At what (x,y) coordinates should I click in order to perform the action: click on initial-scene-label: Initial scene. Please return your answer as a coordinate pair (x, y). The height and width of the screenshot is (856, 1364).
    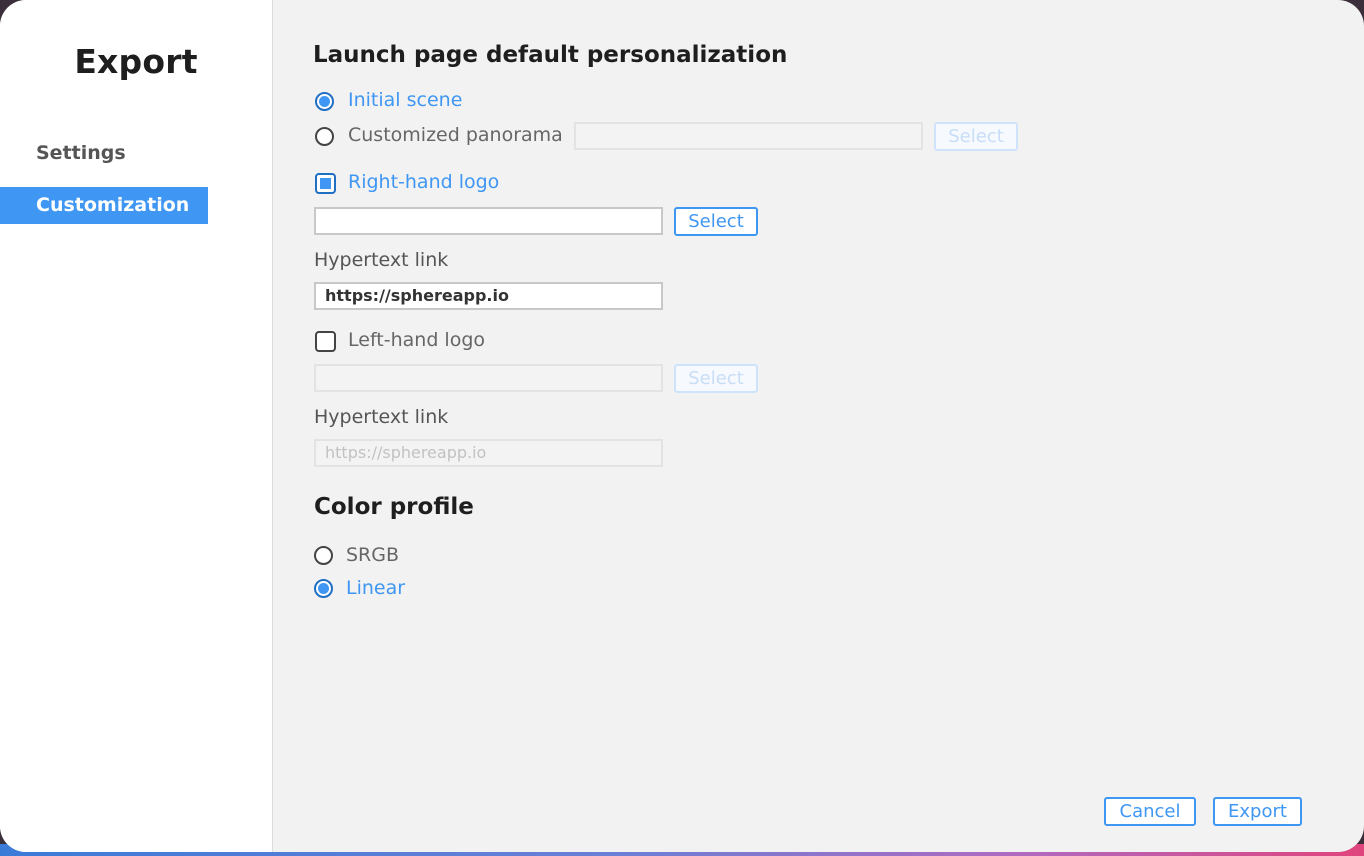
    Looking at the image, I should click on (405, 100).